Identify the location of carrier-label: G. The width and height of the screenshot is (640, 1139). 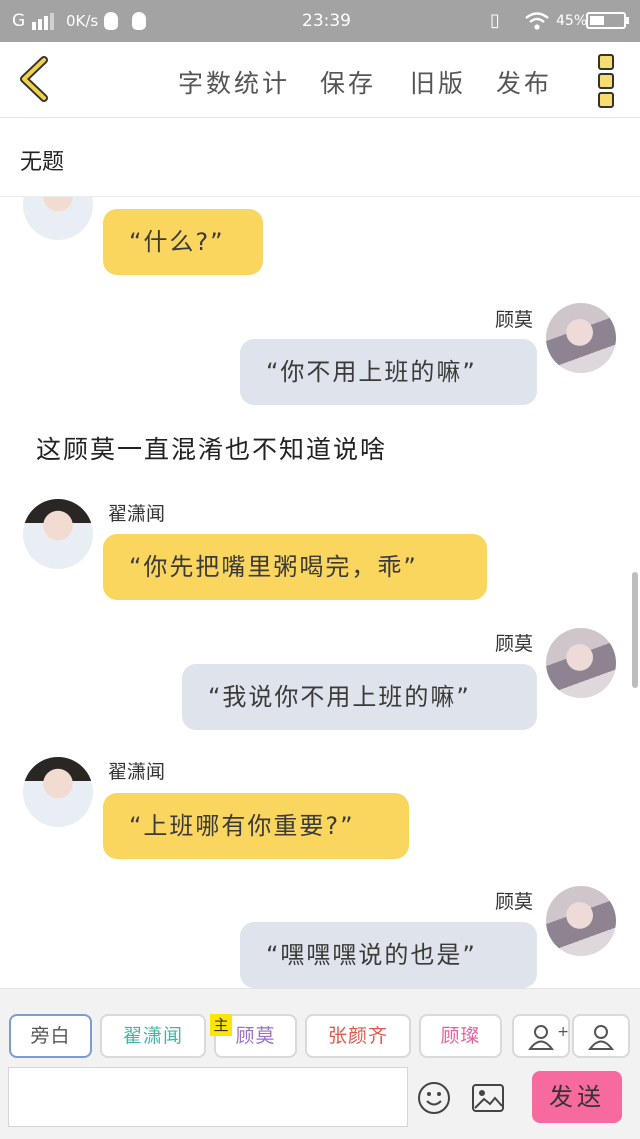
(19, 21).